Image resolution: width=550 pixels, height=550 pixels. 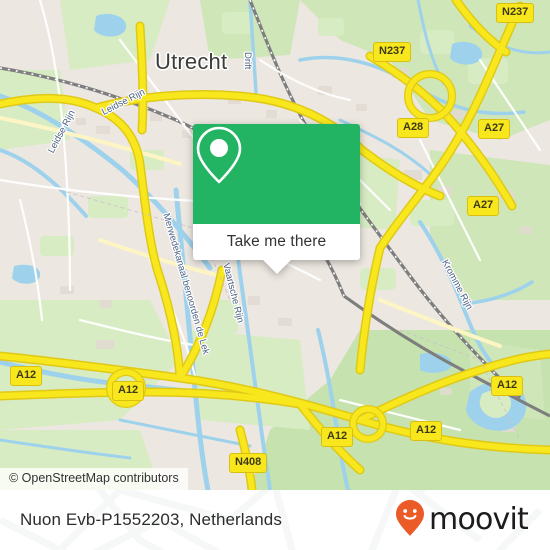 I want to click on road-shield-a28: A28, so click(x=413, y=128).